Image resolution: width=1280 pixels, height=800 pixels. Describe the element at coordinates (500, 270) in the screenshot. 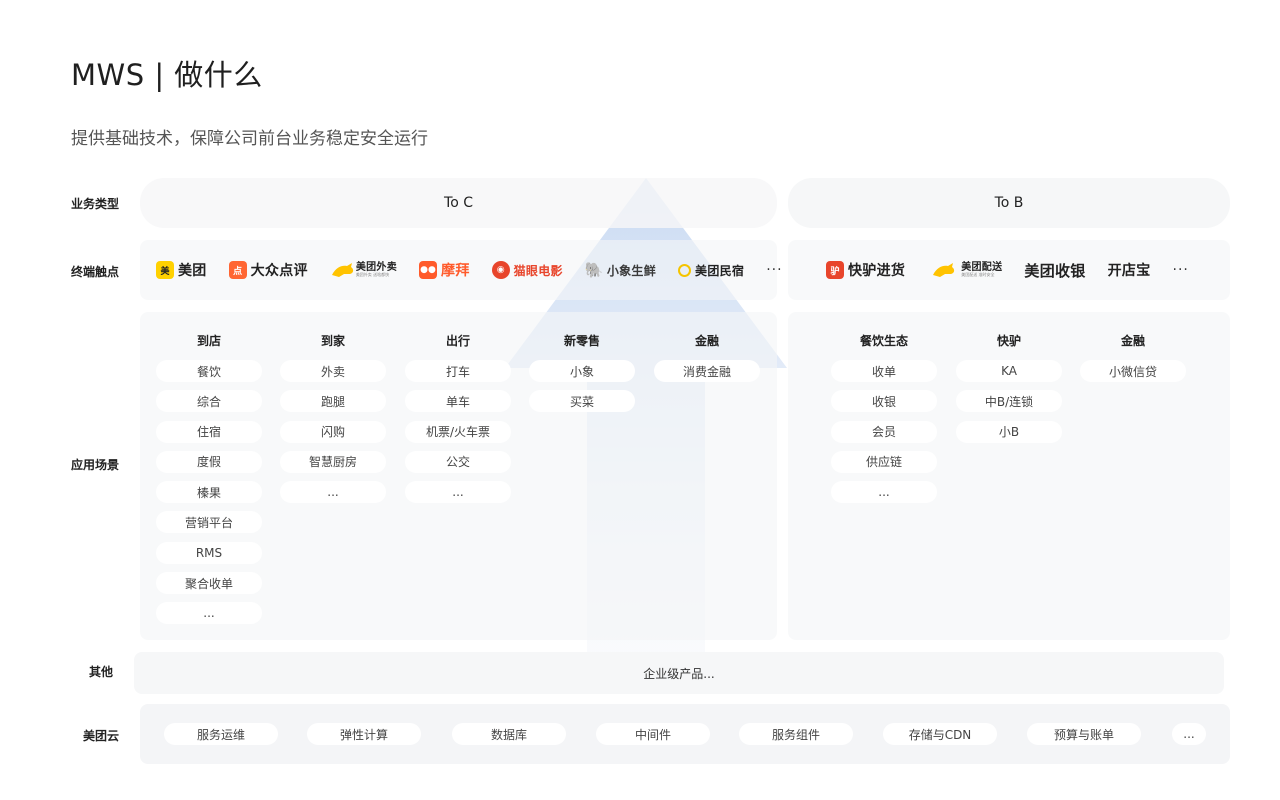

I see `maoyan-logo-icon: ◉` at that location.